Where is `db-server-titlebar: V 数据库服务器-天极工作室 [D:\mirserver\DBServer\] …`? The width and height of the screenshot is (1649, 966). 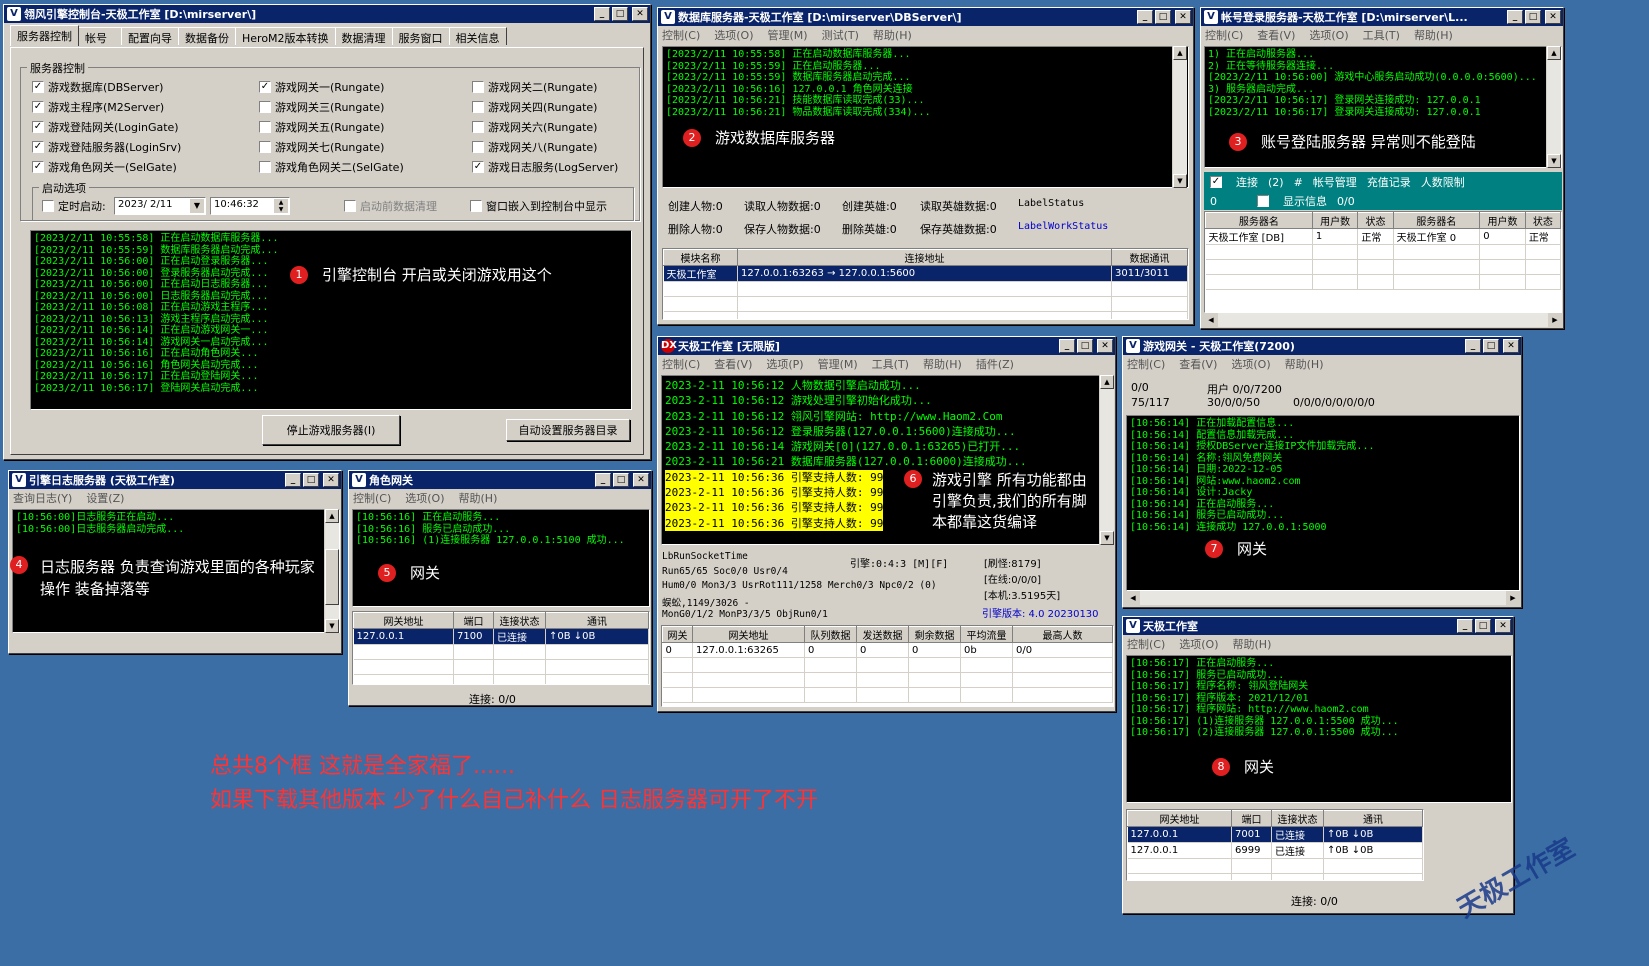 db-server-titlebar: V 数据库服务器-天极工作室 [D:\mirserver\DBServer\] … is located at coordinates (925, 17).